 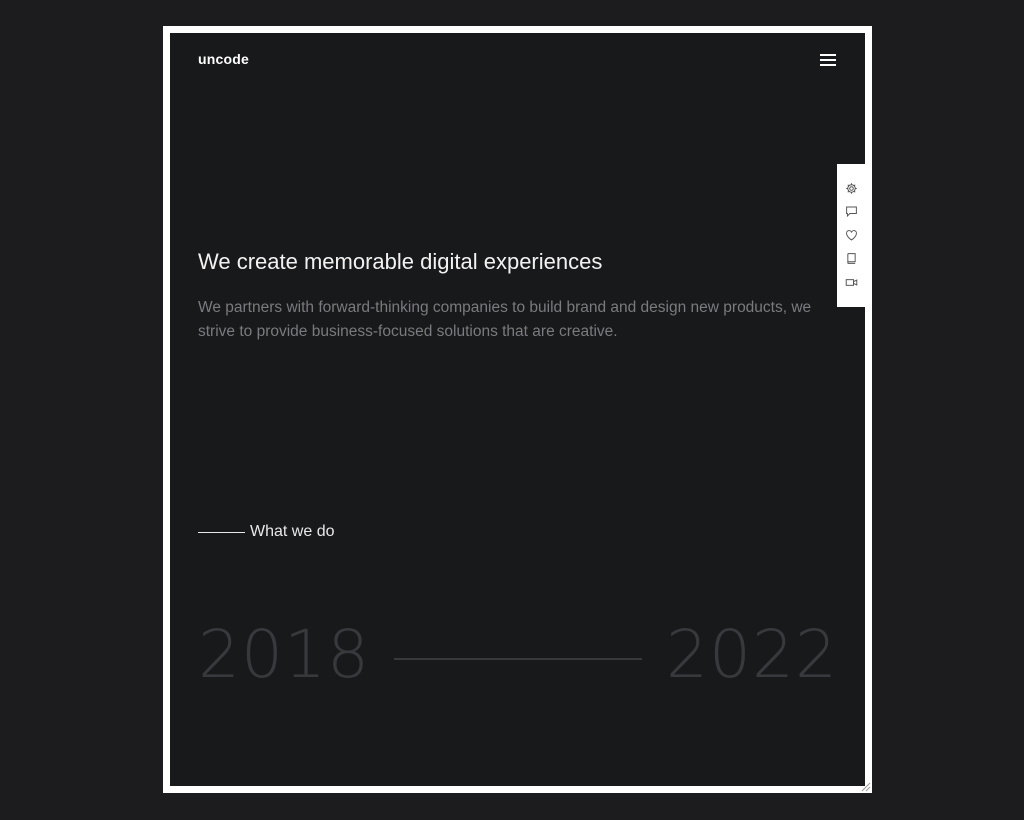 What do you see at coordinates (400, 261) in the screenshot?
I see `hero-title: We create memorable digital experiences` at bounding box center [400, 261].